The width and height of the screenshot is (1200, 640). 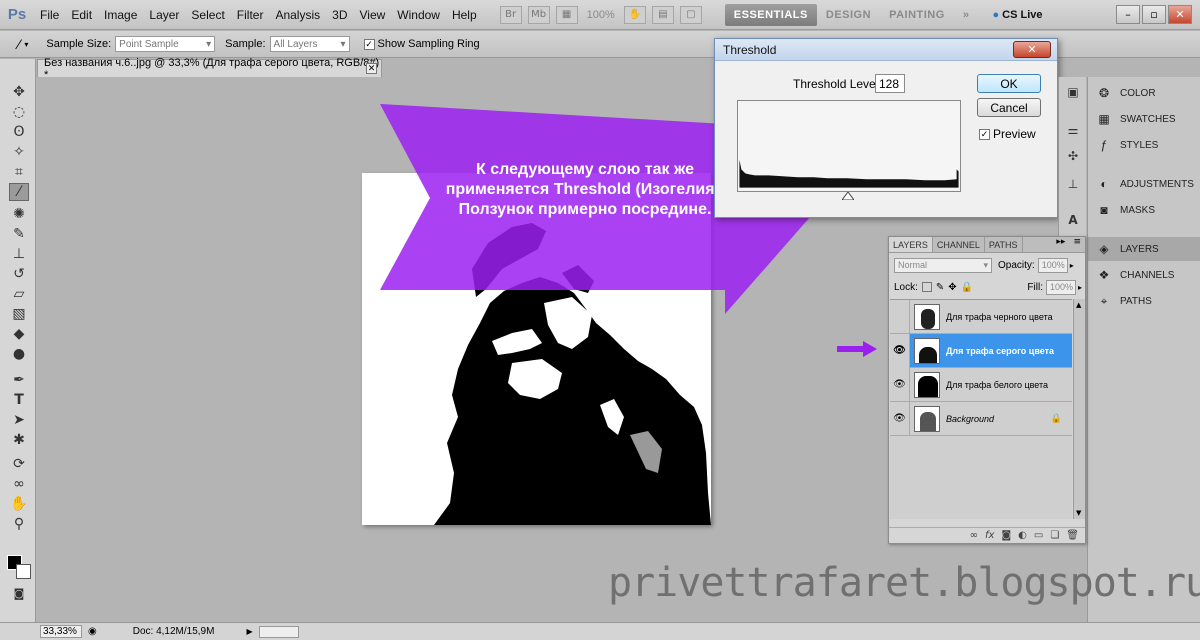 What do you see at coordinates (1180, 14) in the screenshot?
I see `close-window-button: ✕` at bounding box center [1180, 14].